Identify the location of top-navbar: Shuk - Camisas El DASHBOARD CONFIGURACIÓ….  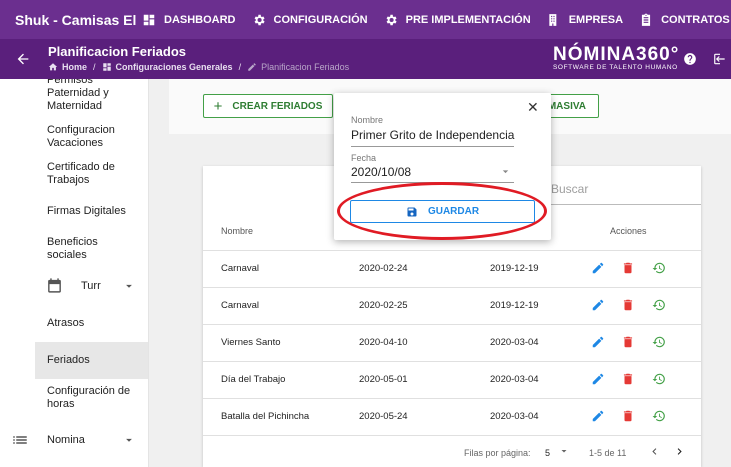
(365, 19).